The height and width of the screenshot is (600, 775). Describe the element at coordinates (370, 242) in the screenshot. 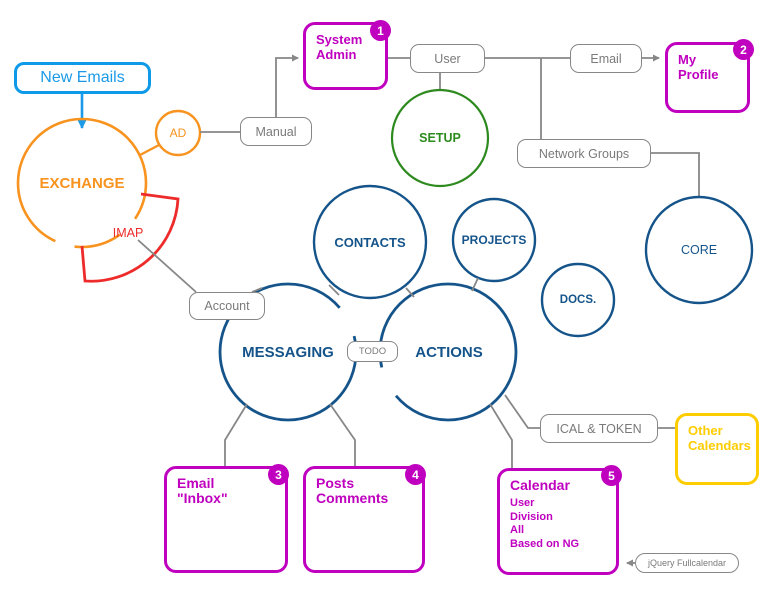

I see `contacts-label: CONTACTS` at that location.